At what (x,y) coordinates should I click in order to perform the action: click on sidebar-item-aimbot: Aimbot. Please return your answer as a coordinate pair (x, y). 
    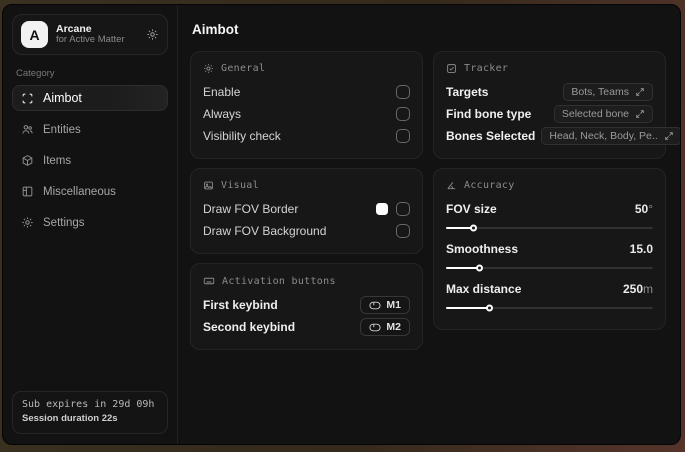
    Looking at the image, I should click on (90, 98).